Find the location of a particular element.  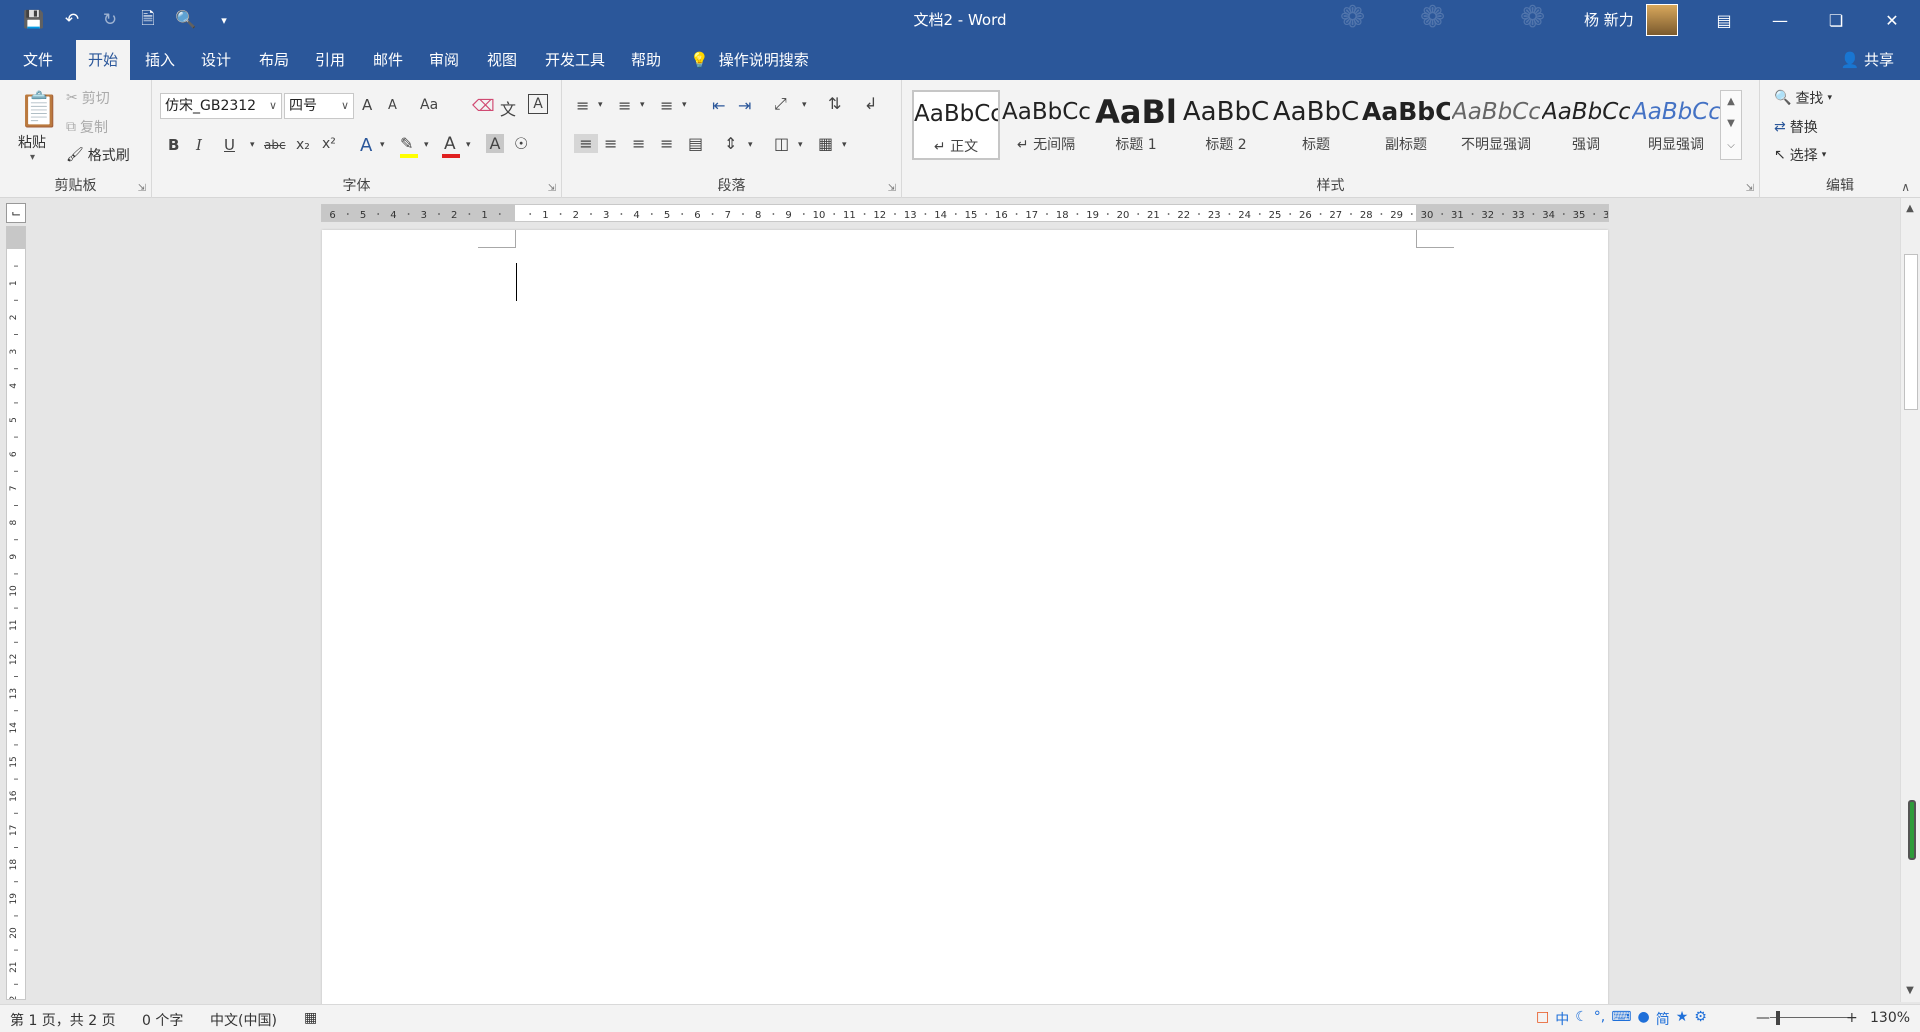

highlight-dropdown-icon: ▾ is located at coordinates (426, 145).